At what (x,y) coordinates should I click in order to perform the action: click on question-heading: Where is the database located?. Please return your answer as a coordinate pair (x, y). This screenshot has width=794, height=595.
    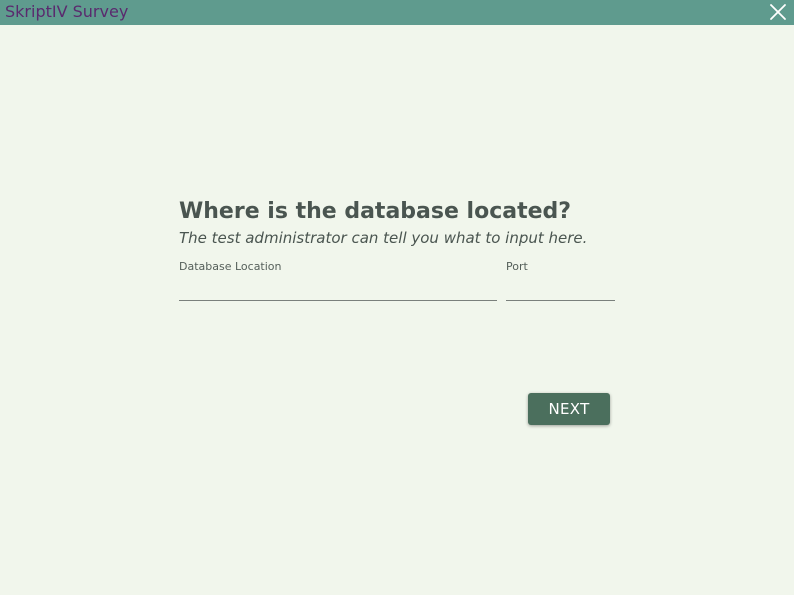
    Looking at the image, I should click on (375, 211).